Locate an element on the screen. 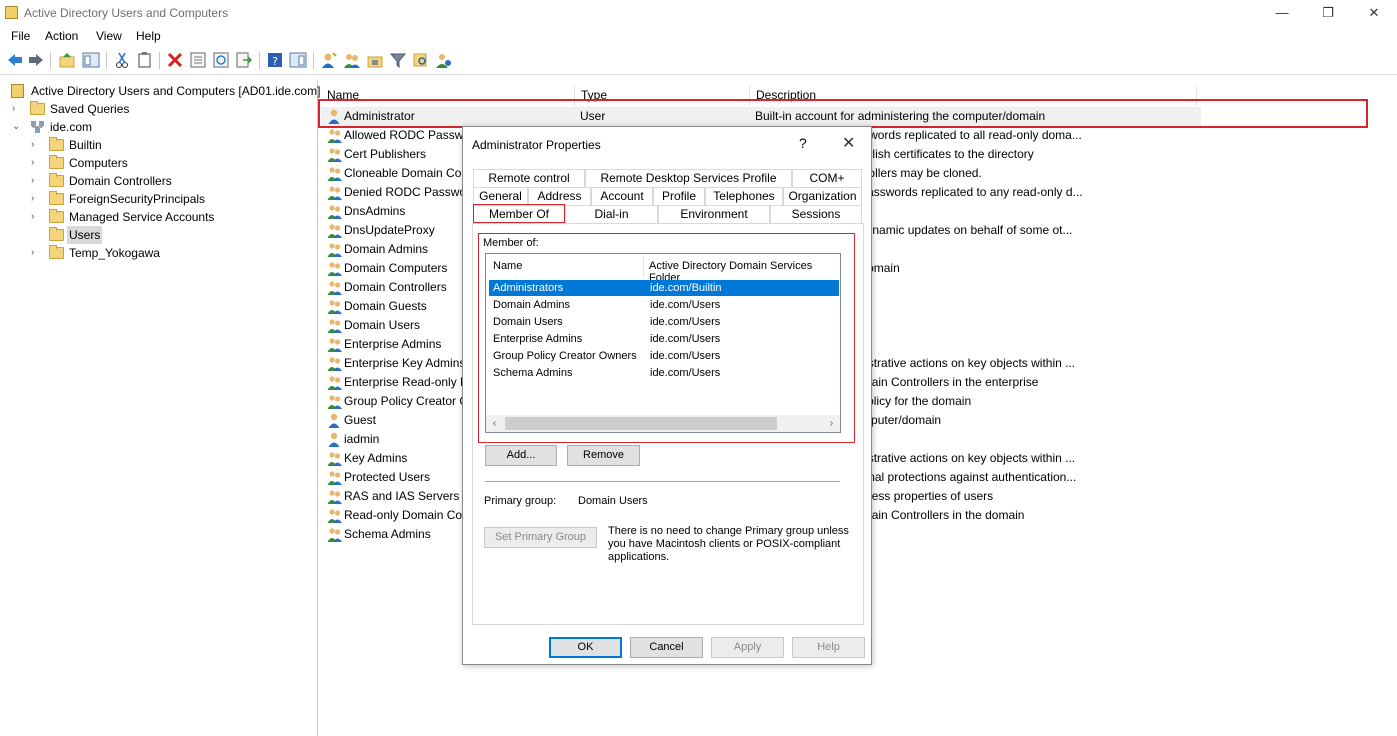 The image size is (1397, 736). list-item: Domain Users ide.com/Users is located at coordinates (664, 322).